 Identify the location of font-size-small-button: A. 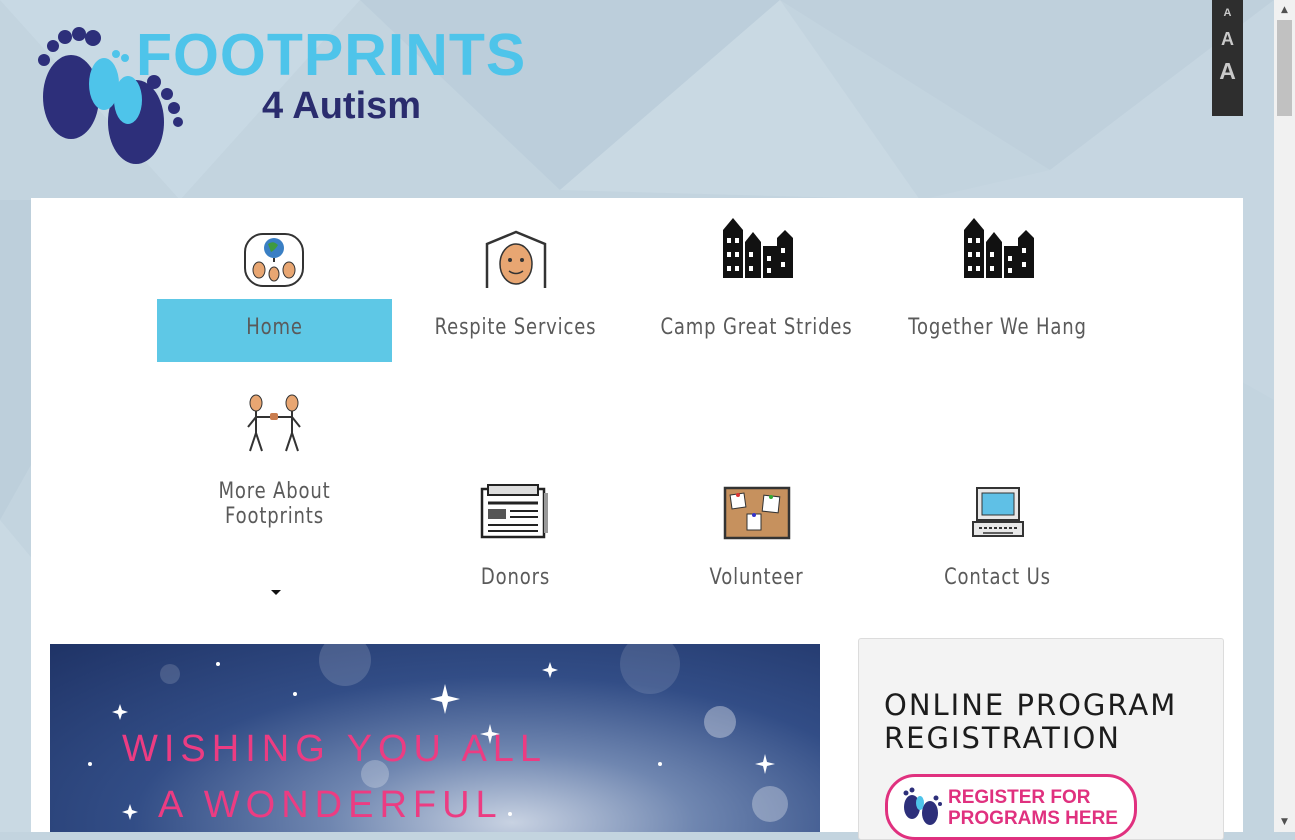
(1227, 13).